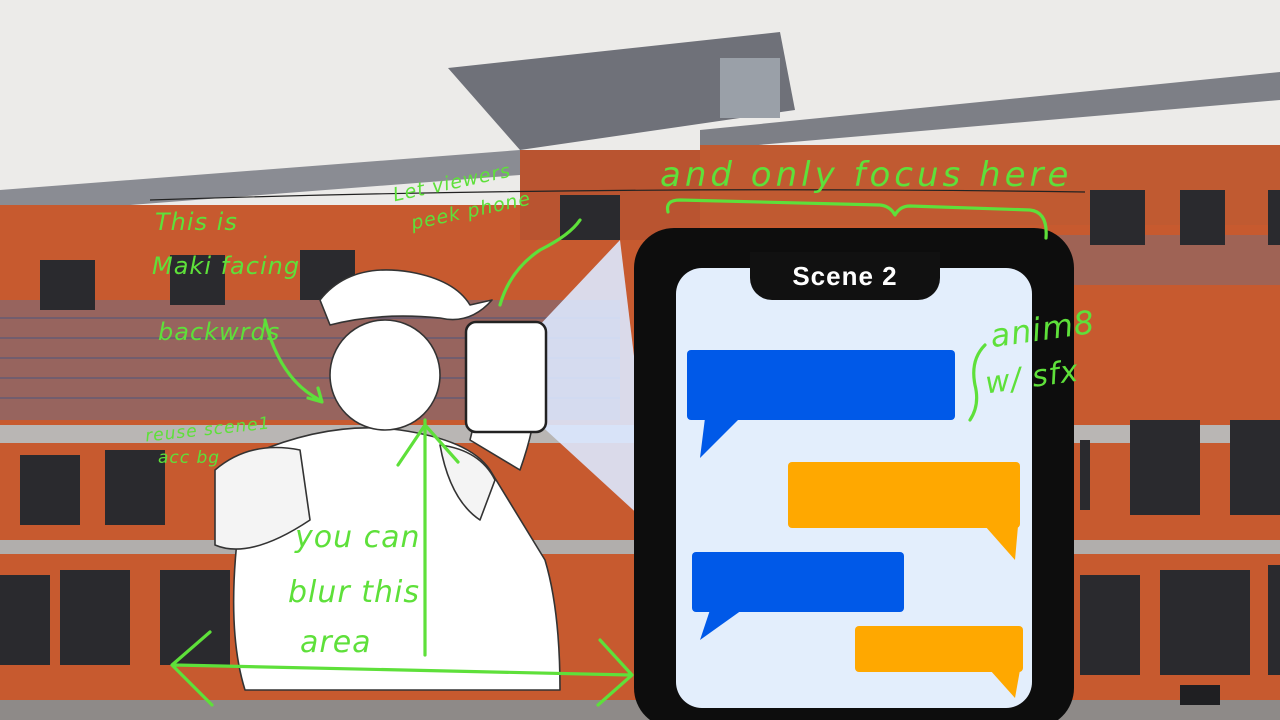 The image size is (1280, 720). What do you see at coordinates (336, 642) in the screenshot?
I see `blur-annotation-line-3: area` at bounding box center [336, 642].